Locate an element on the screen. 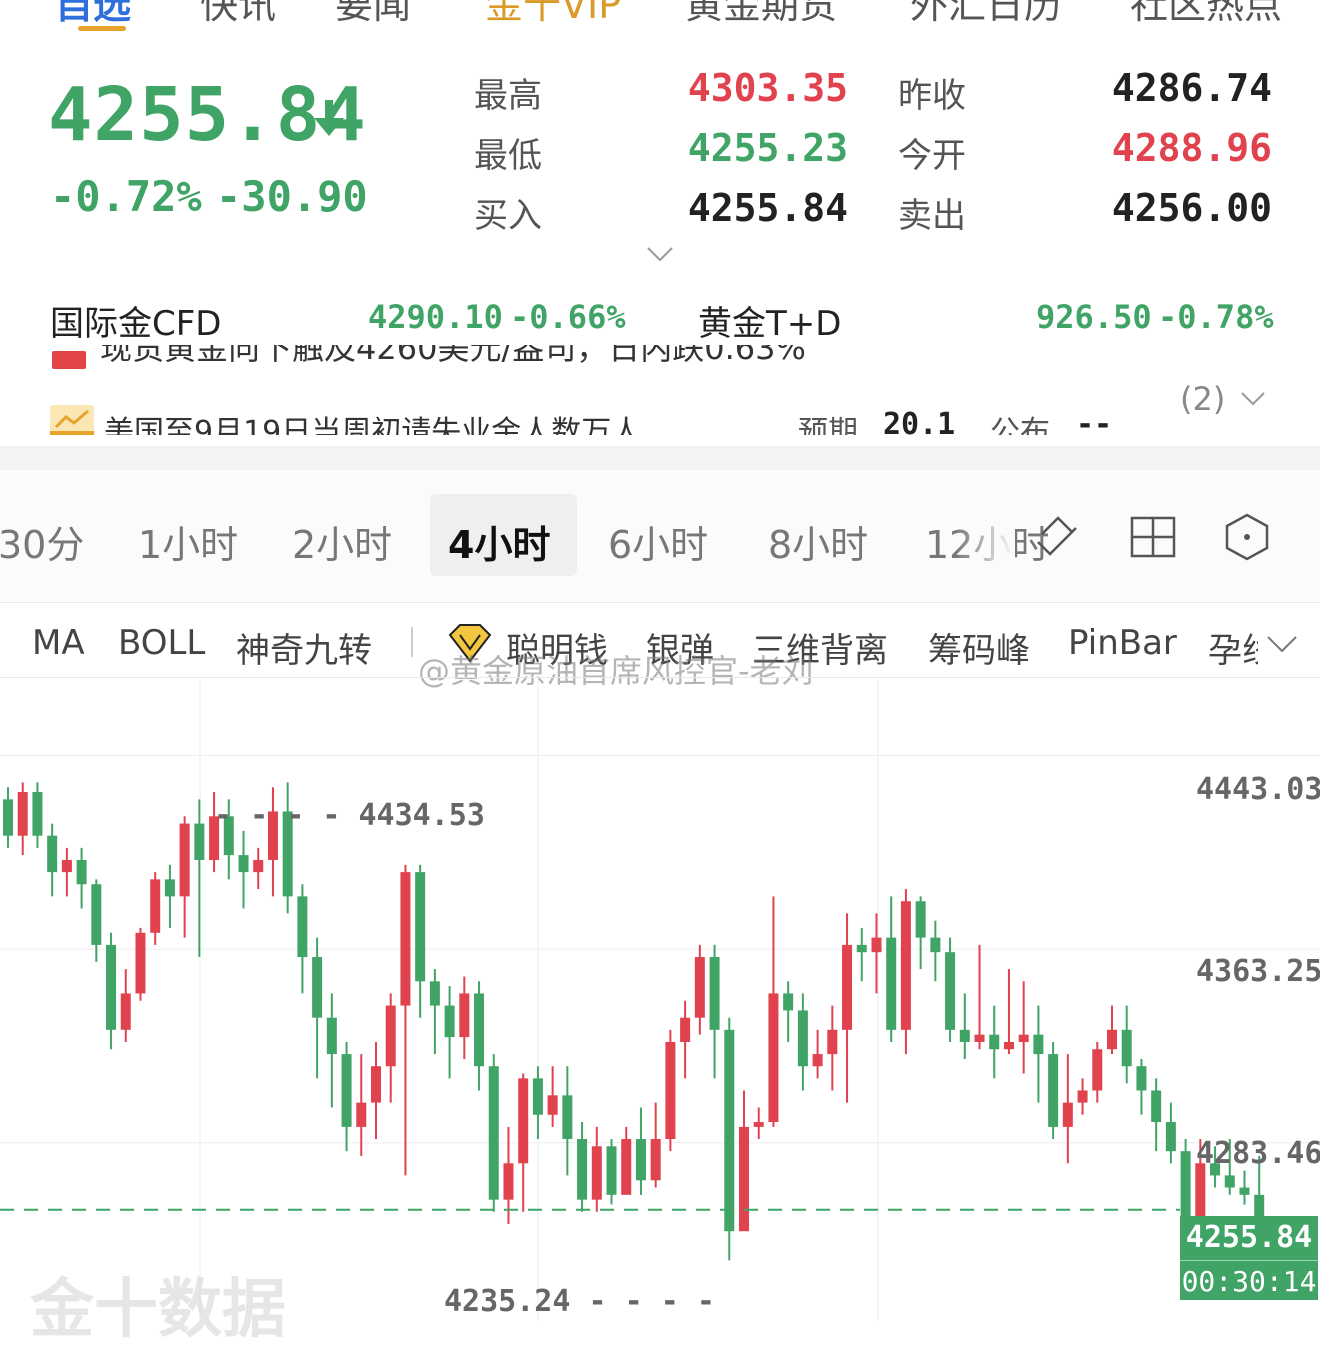 The image size is (1320, 1350). timeframe-6h: 6小时 is located at coordinates (658, 541).